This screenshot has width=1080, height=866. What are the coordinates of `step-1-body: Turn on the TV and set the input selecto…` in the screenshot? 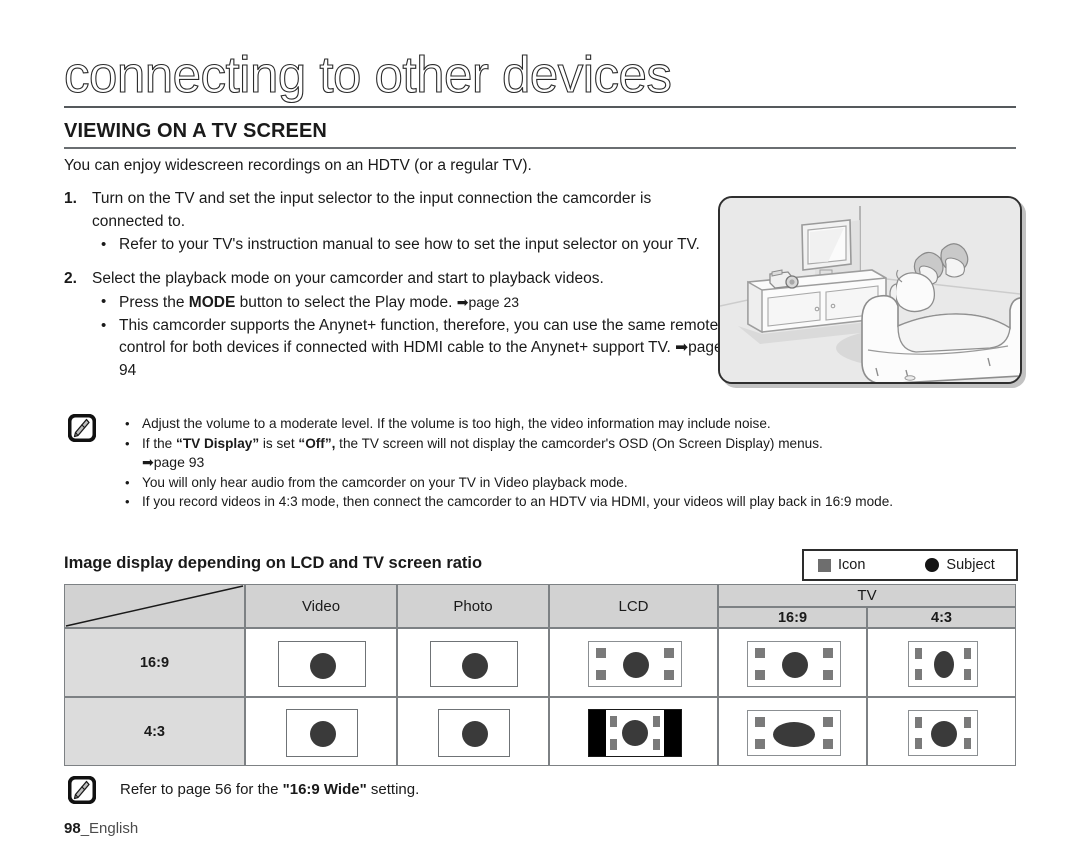 It's located at (408, 222).